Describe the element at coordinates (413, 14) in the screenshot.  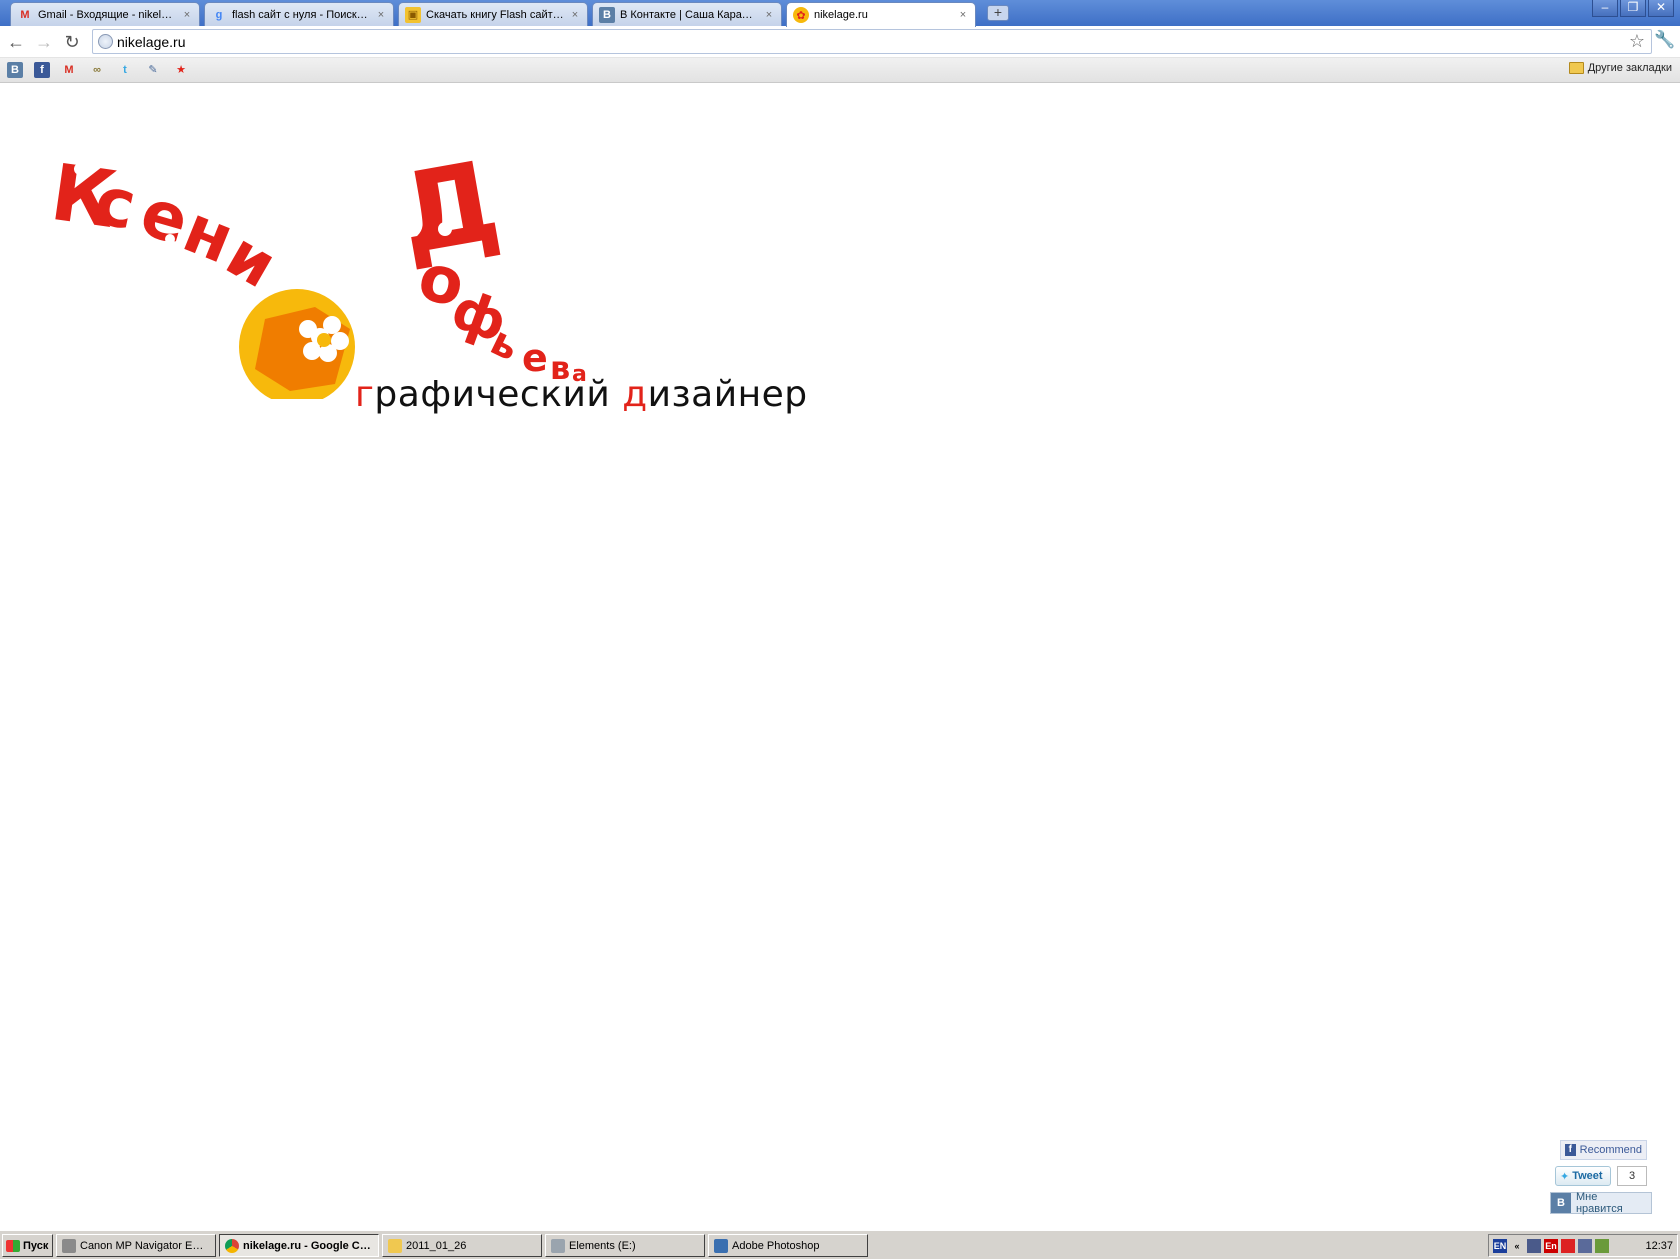
I see `box-icon: ▣` at that location.